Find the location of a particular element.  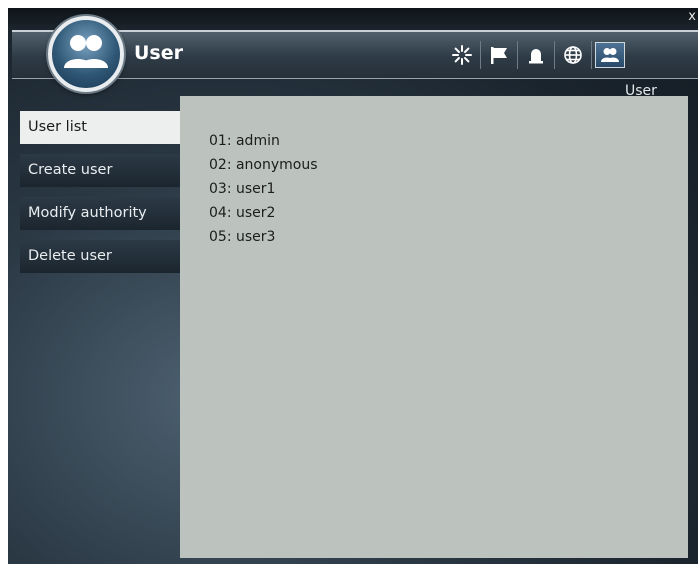

page-title: User is located at coordinates (158, 53).